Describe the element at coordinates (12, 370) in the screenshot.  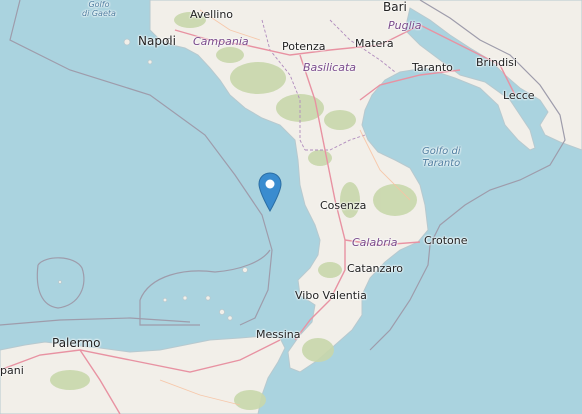
I see `city-label-trapani-partial: pani` at that location.